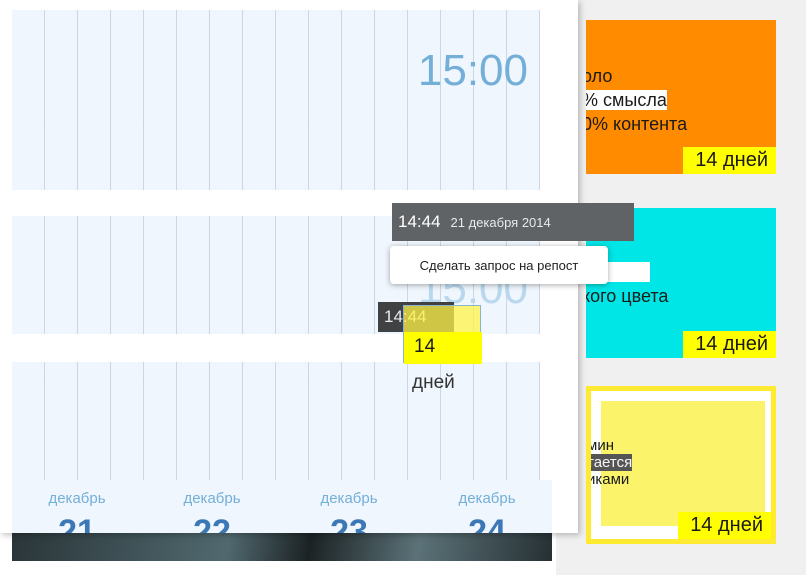 This screenshot has height=575, width=806. What do you see at coordinates (600, 445) in the screenshot?
I see `post-line: мин` at bounding box center [600, 445].